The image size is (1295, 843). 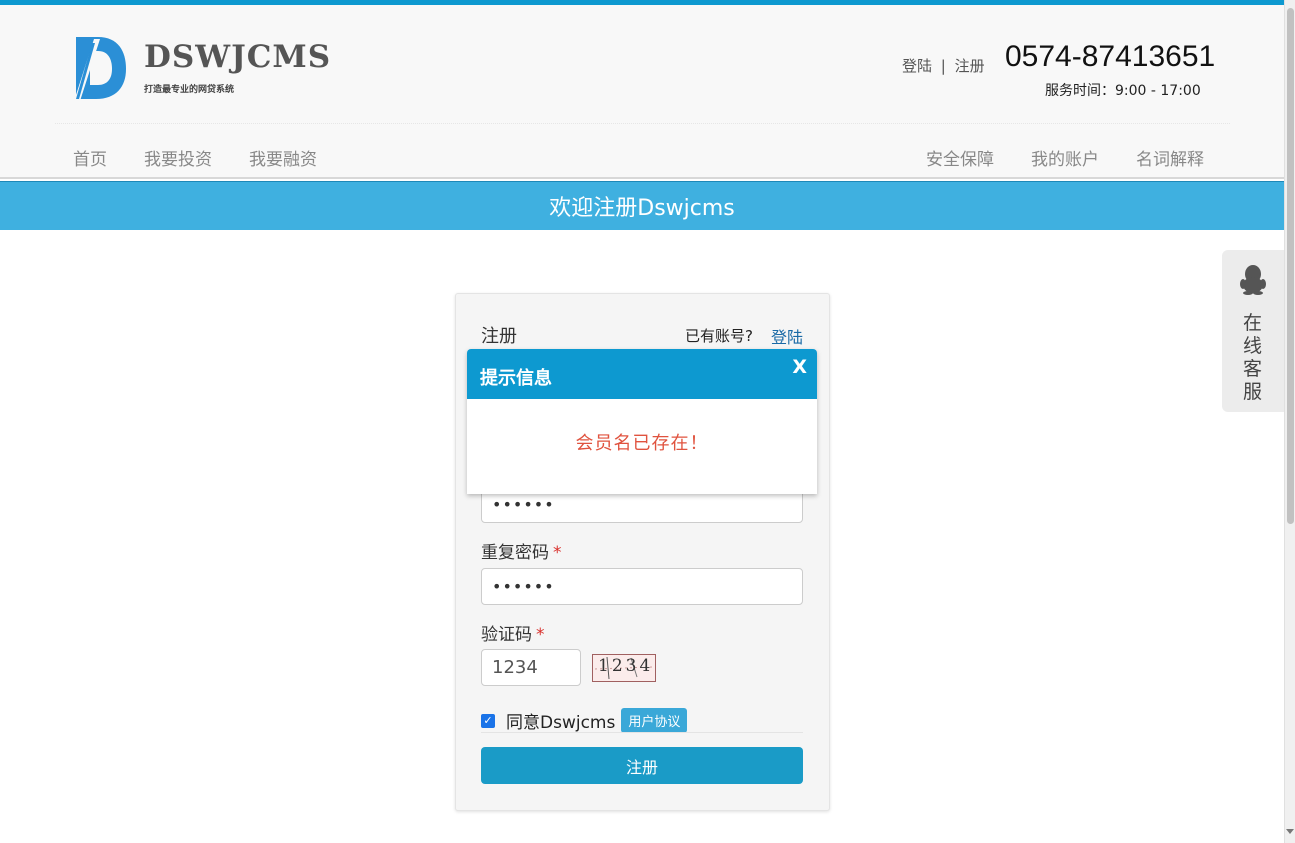 What do you see at coordinates (642, 732) in the screenshot?
I see `agreement-divider` at bounding box center [642, 732].